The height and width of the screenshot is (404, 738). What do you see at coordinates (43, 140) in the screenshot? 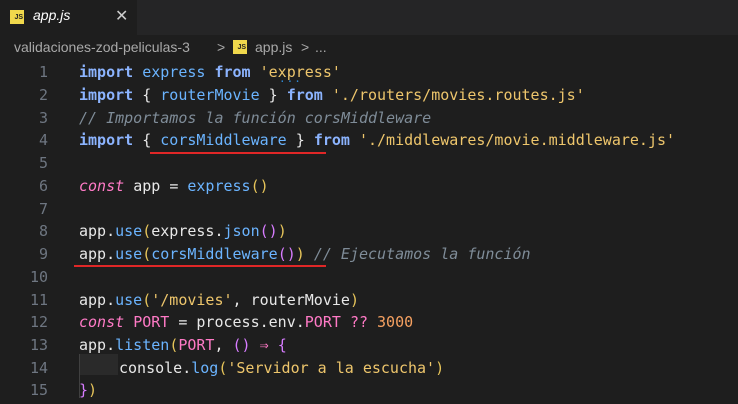
I see `line-number: 4` at bounding box center [43, 140].